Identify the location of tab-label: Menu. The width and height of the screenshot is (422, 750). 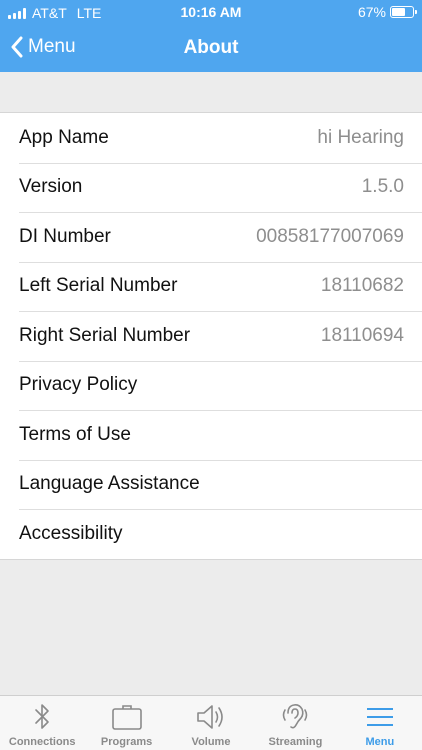
(380, 742).